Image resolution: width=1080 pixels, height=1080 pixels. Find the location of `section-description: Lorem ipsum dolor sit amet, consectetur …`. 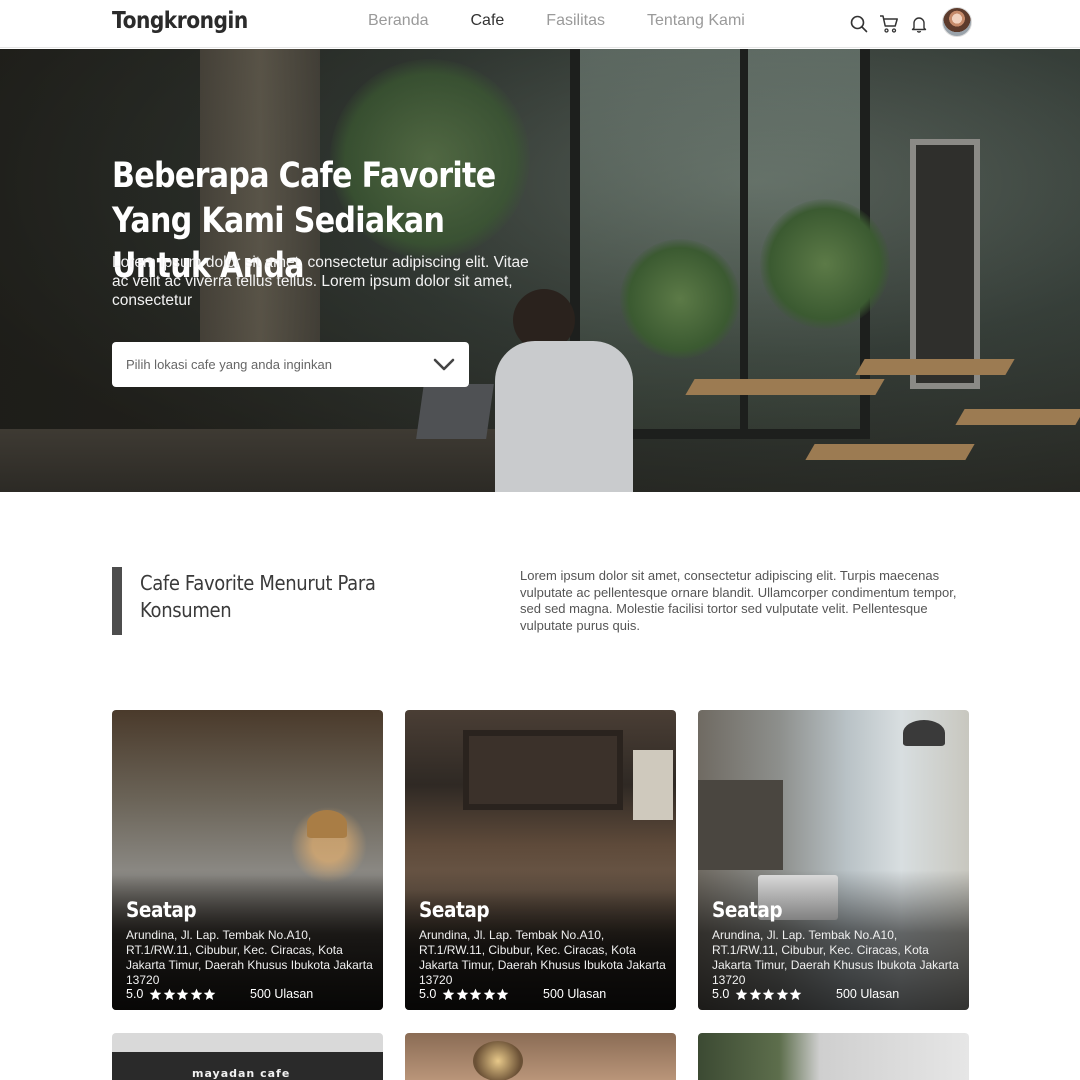

section-description: Lorem ipsum dolor sit amet, consectetur … is located at coordinates (738, 600).